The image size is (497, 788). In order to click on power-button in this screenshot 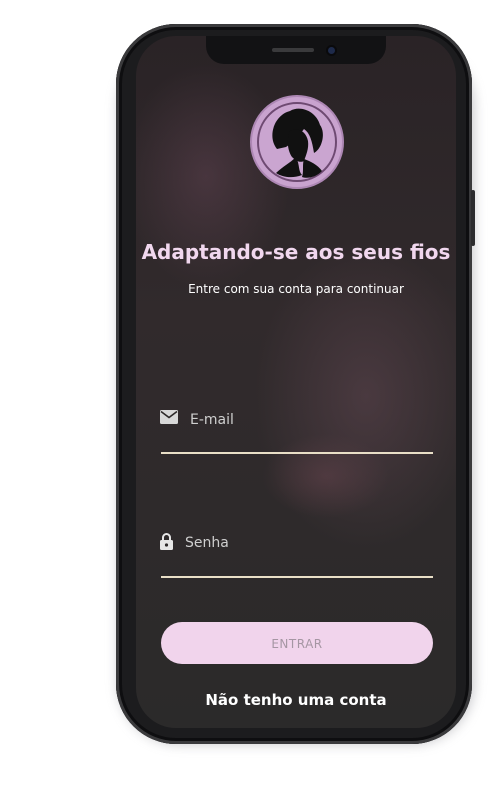, I will do `click(473, 218)`.